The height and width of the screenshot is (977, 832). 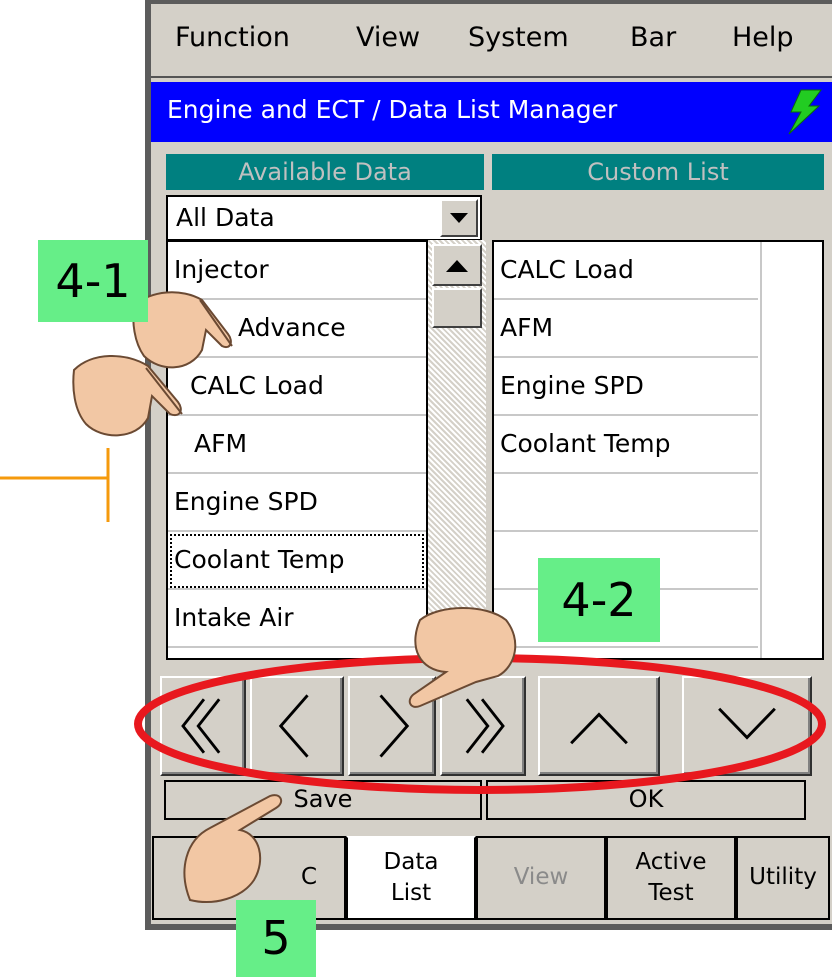 I want to click on title-bar: Engine and ECT / Data List Manager, so click(x=491, y=112).